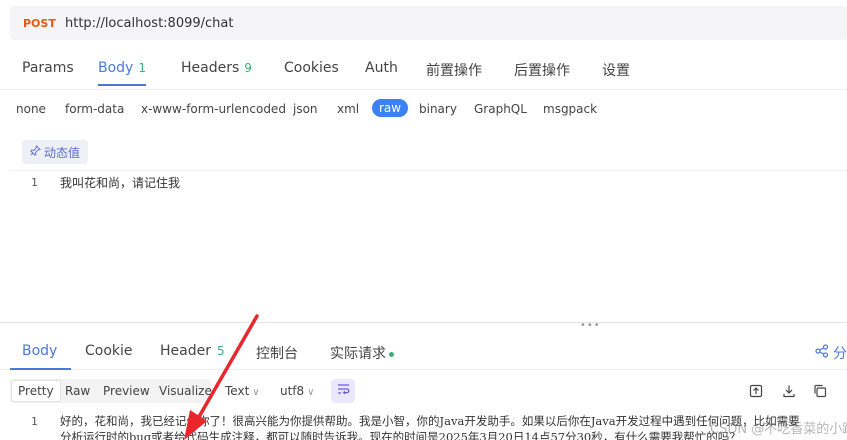 This screenshot has height=440, width=847. What do you see at coordinates (31, 109) in the screenshot?
I see `body-type-none: none` at bounding box center [31, 109].